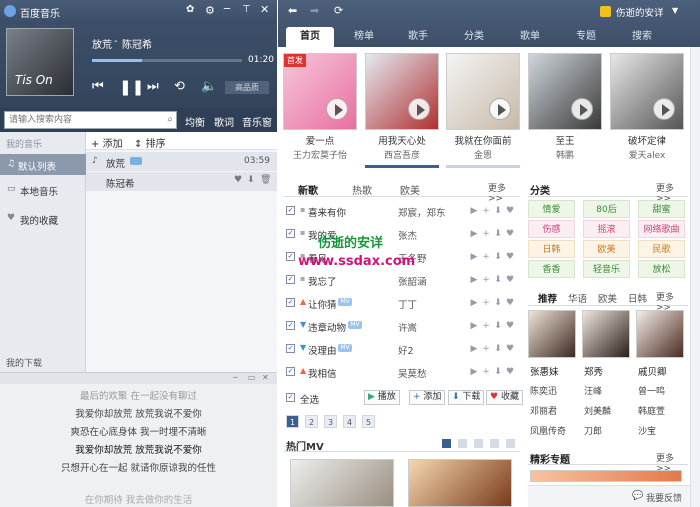 This screenshot has width=700, height=507. I want to click on prev-icon: ⏮, so click(98, 86).